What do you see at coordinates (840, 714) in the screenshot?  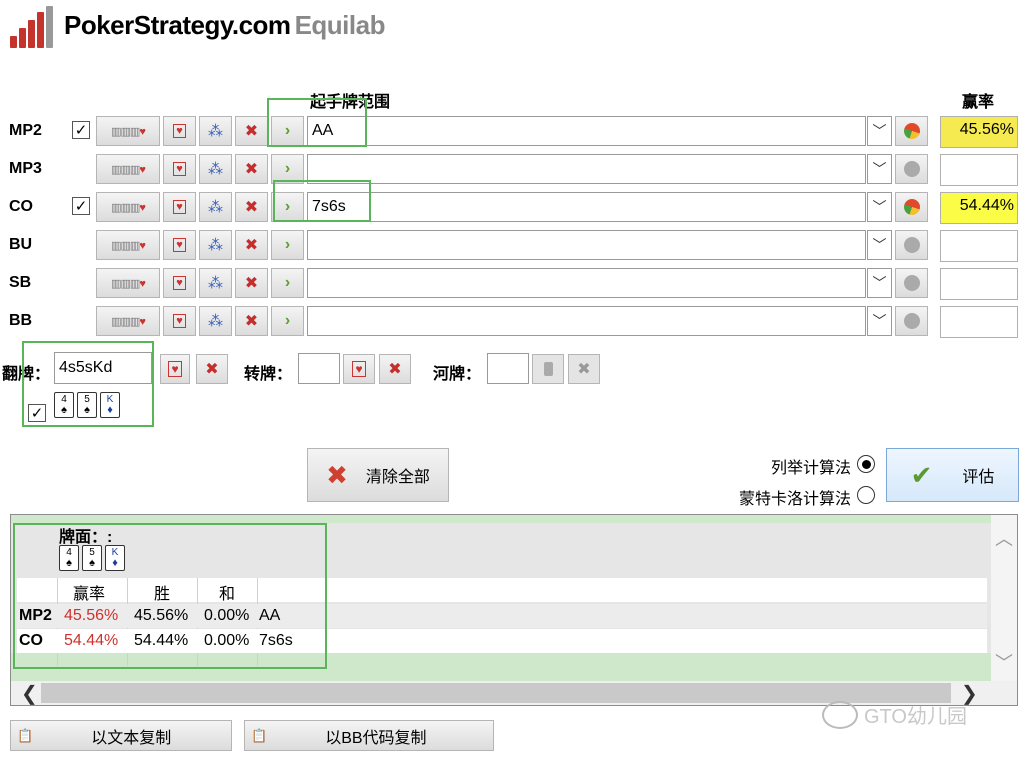 I see `wechat-icon` at bounding box center [840, 714].